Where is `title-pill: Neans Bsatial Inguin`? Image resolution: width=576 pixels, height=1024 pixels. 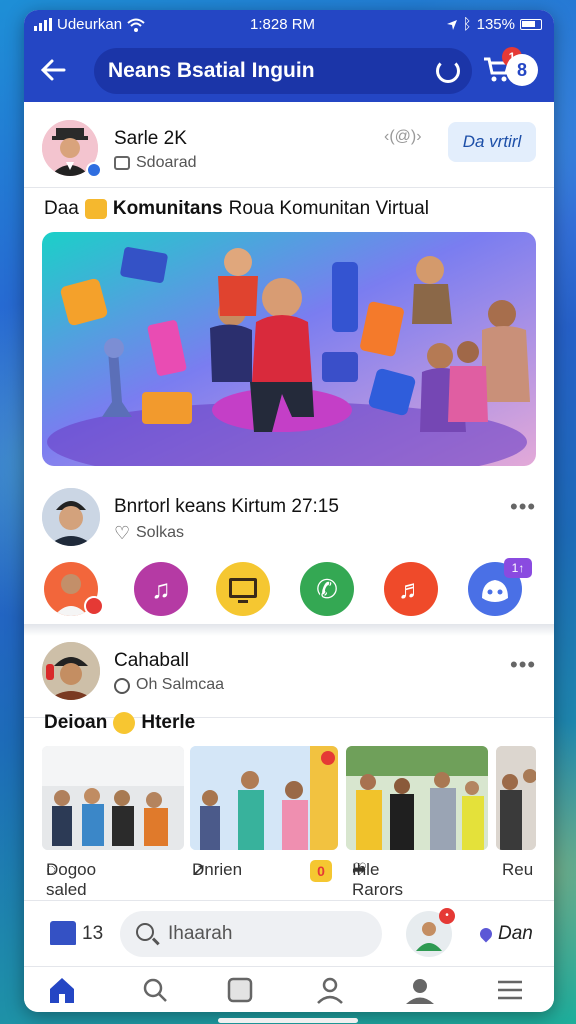
title-pill: Neans Bsatial Inguin is located at coordinates (283, 71).